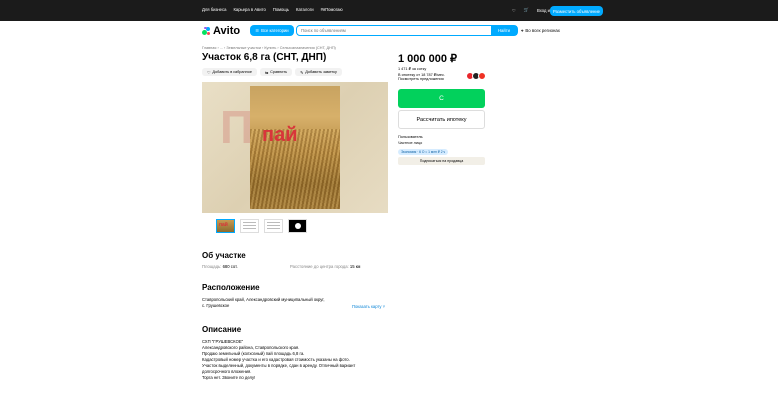 Image resolution: width=778 pixels, height=397 pixels. What do you see at coordinates (576, 11) in the screenshot?
I see `place-ad-button: Разместить объявление` at bounding box center [576, 11].